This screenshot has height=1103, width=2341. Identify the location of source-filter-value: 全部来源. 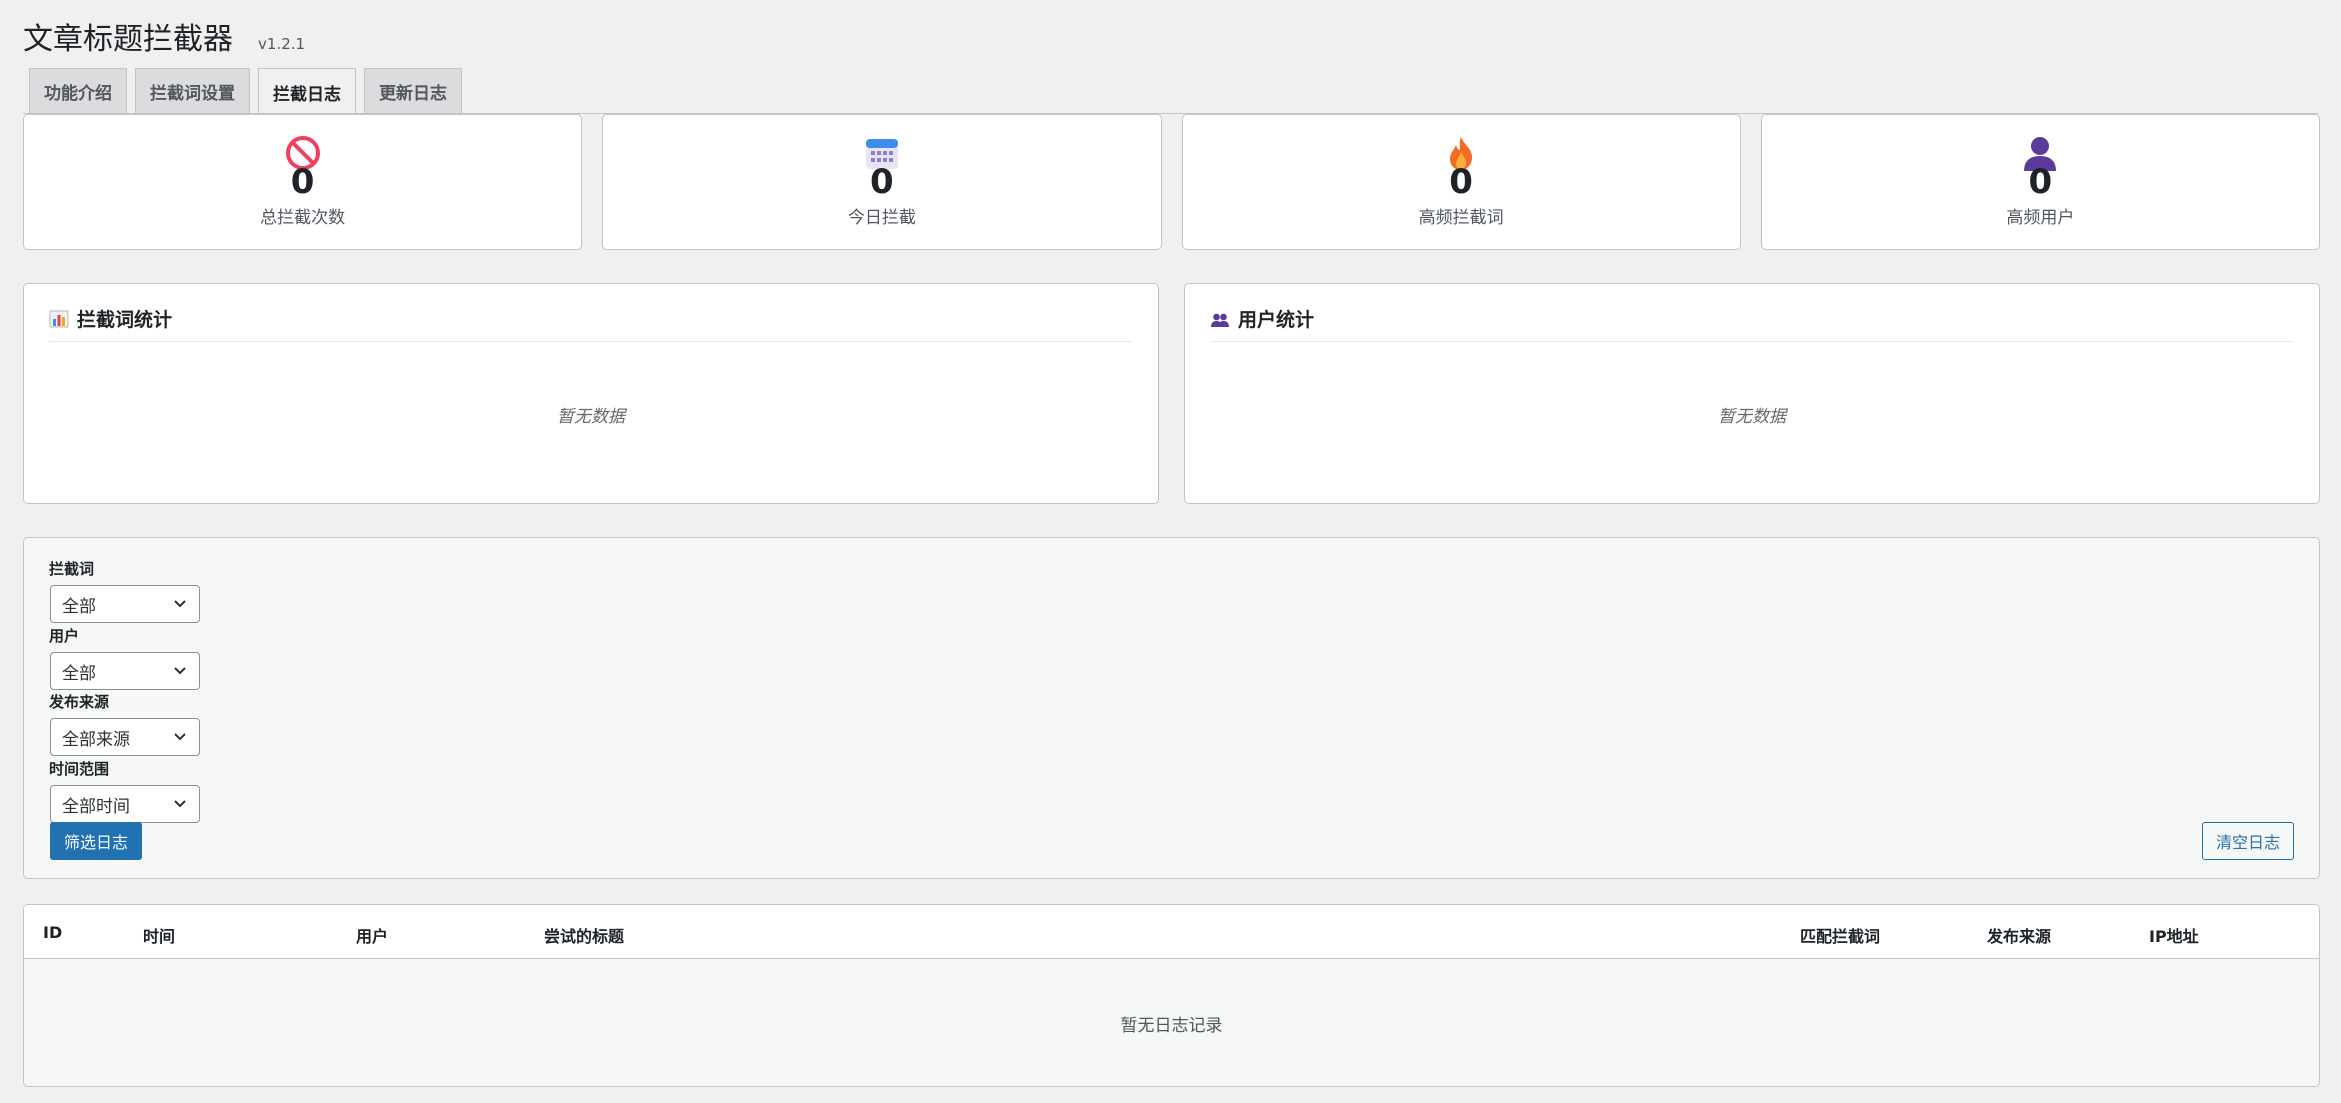
(96, 739).